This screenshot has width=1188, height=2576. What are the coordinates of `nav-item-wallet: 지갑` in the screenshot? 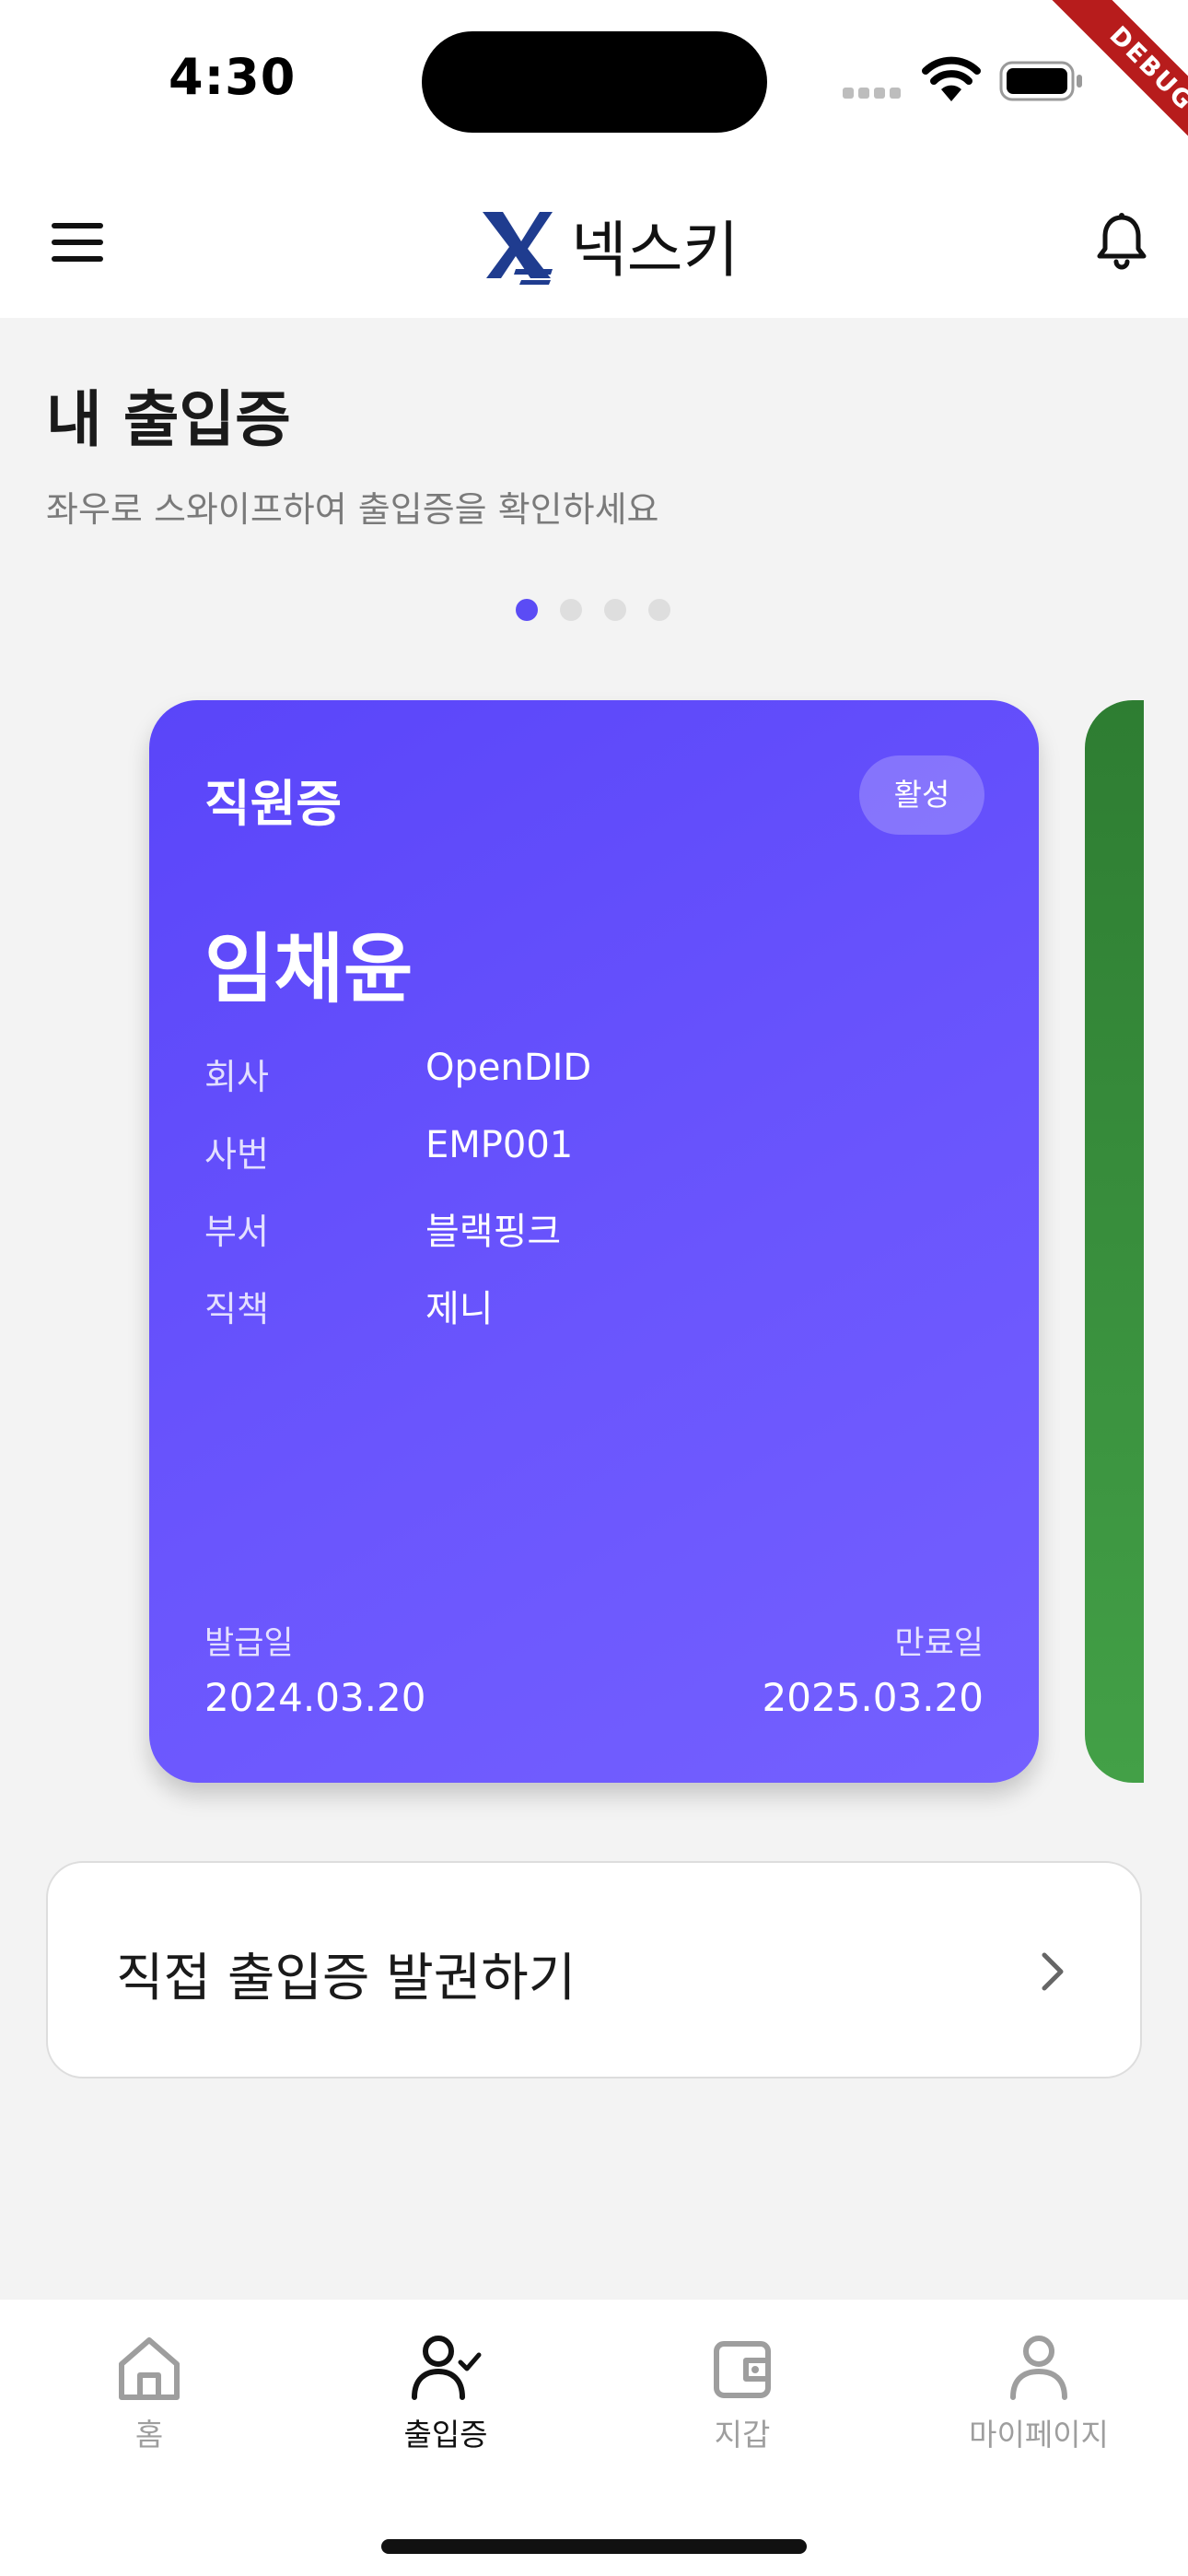 It's located at (742, 2392).